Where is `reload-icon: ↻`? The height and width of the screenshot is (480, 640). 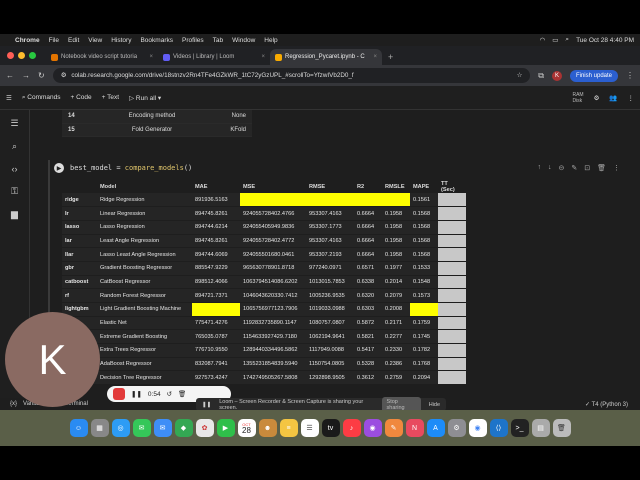
reload-icon: ↻ is located at coordinates (41, 75).